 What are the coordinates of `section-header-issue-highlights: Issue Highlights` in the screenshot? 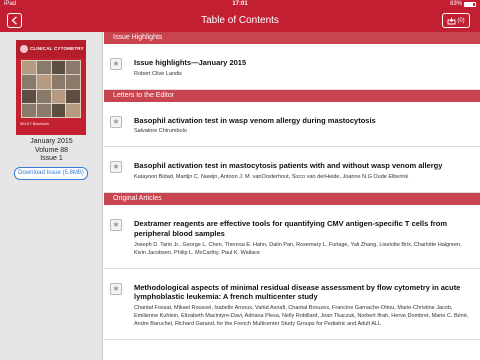 It's located at (292, 38).